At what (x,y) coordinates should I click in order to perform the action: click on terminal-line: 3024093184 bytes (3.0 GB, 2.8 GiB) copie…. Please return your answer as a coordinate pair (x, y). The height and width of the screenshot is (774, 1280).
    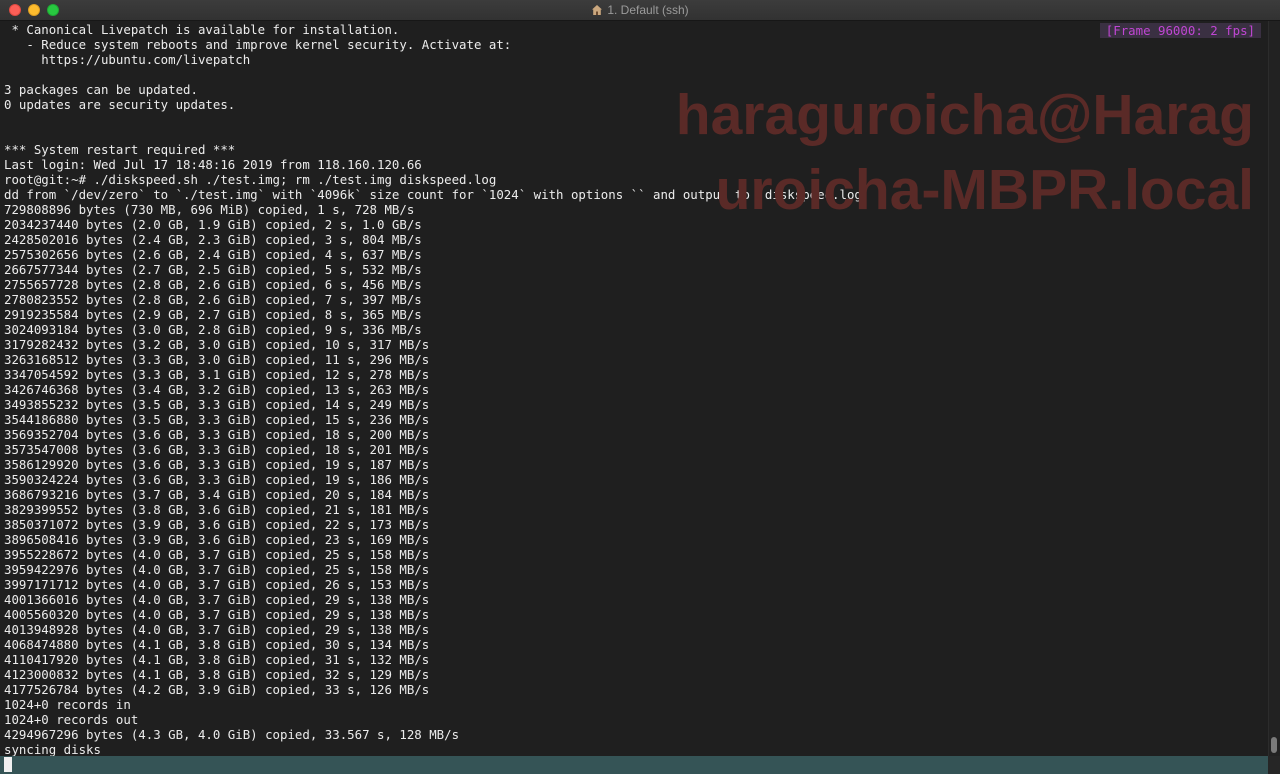
    Looking at the image, I should click on (213, 329).